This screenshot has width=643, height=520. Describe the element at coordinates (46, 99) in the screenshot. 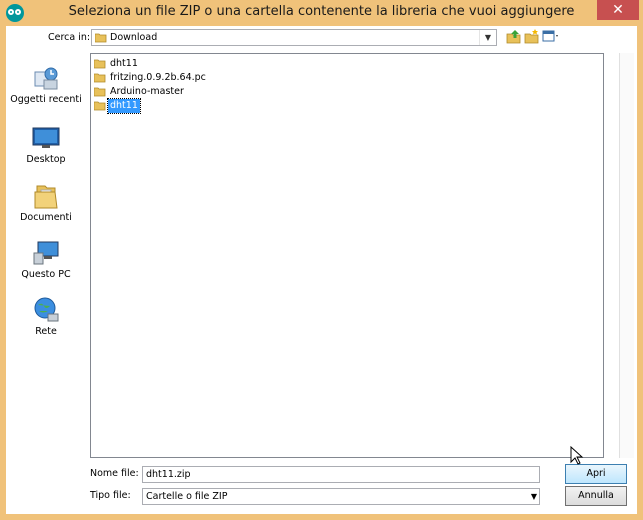

I see `place-label: Oggetti recenti` at that location.